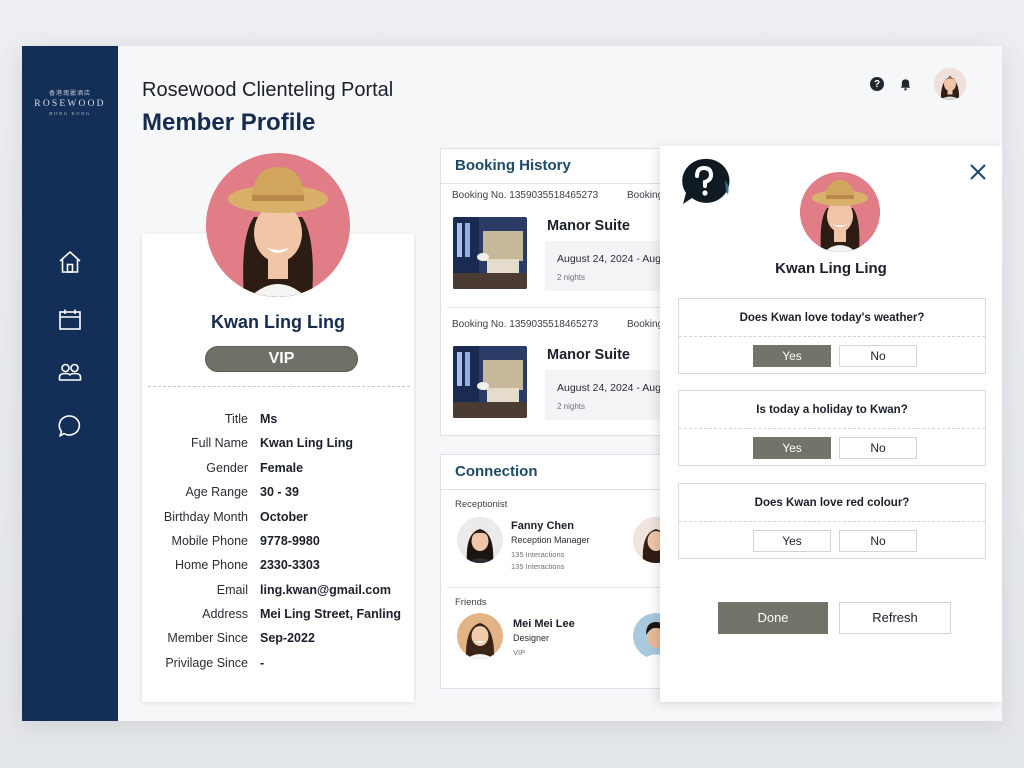 The height and width of the screenshot is (768, 1024). Describe the element at coordinates (550, 540) in the screenshot. I see `receptionist-role: Reception Manager` at that location.